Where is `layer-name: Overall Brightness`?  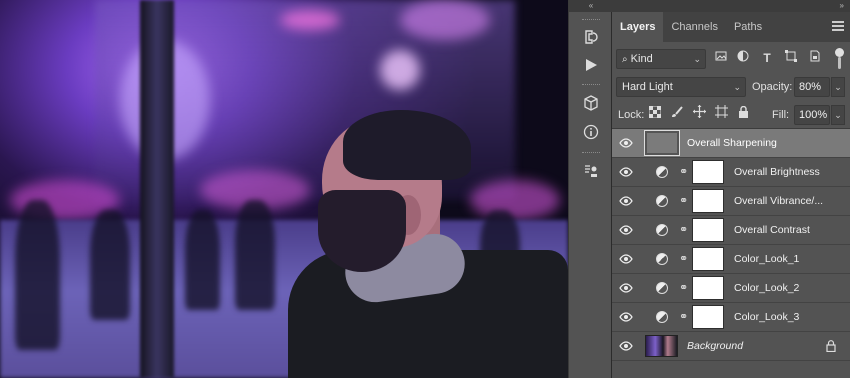 layer-name: Overall Brightness is located at coordinates (777, 172).